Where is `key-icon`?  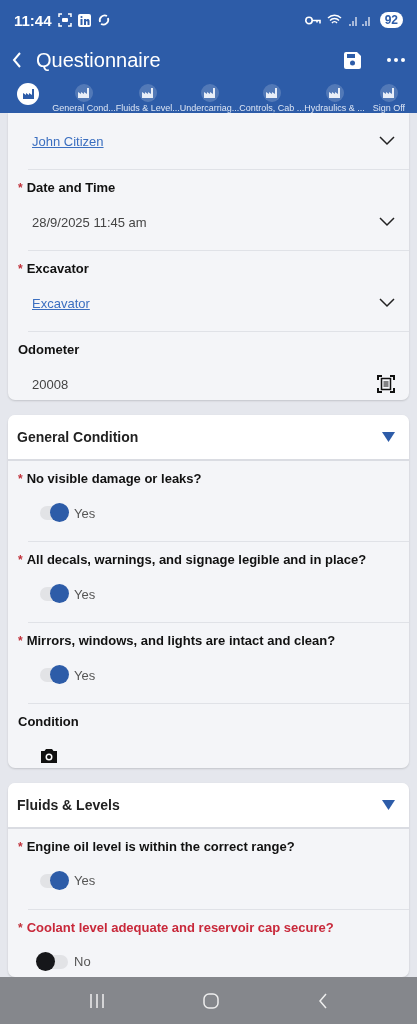 key-icon is located at coordinates (312, 20).